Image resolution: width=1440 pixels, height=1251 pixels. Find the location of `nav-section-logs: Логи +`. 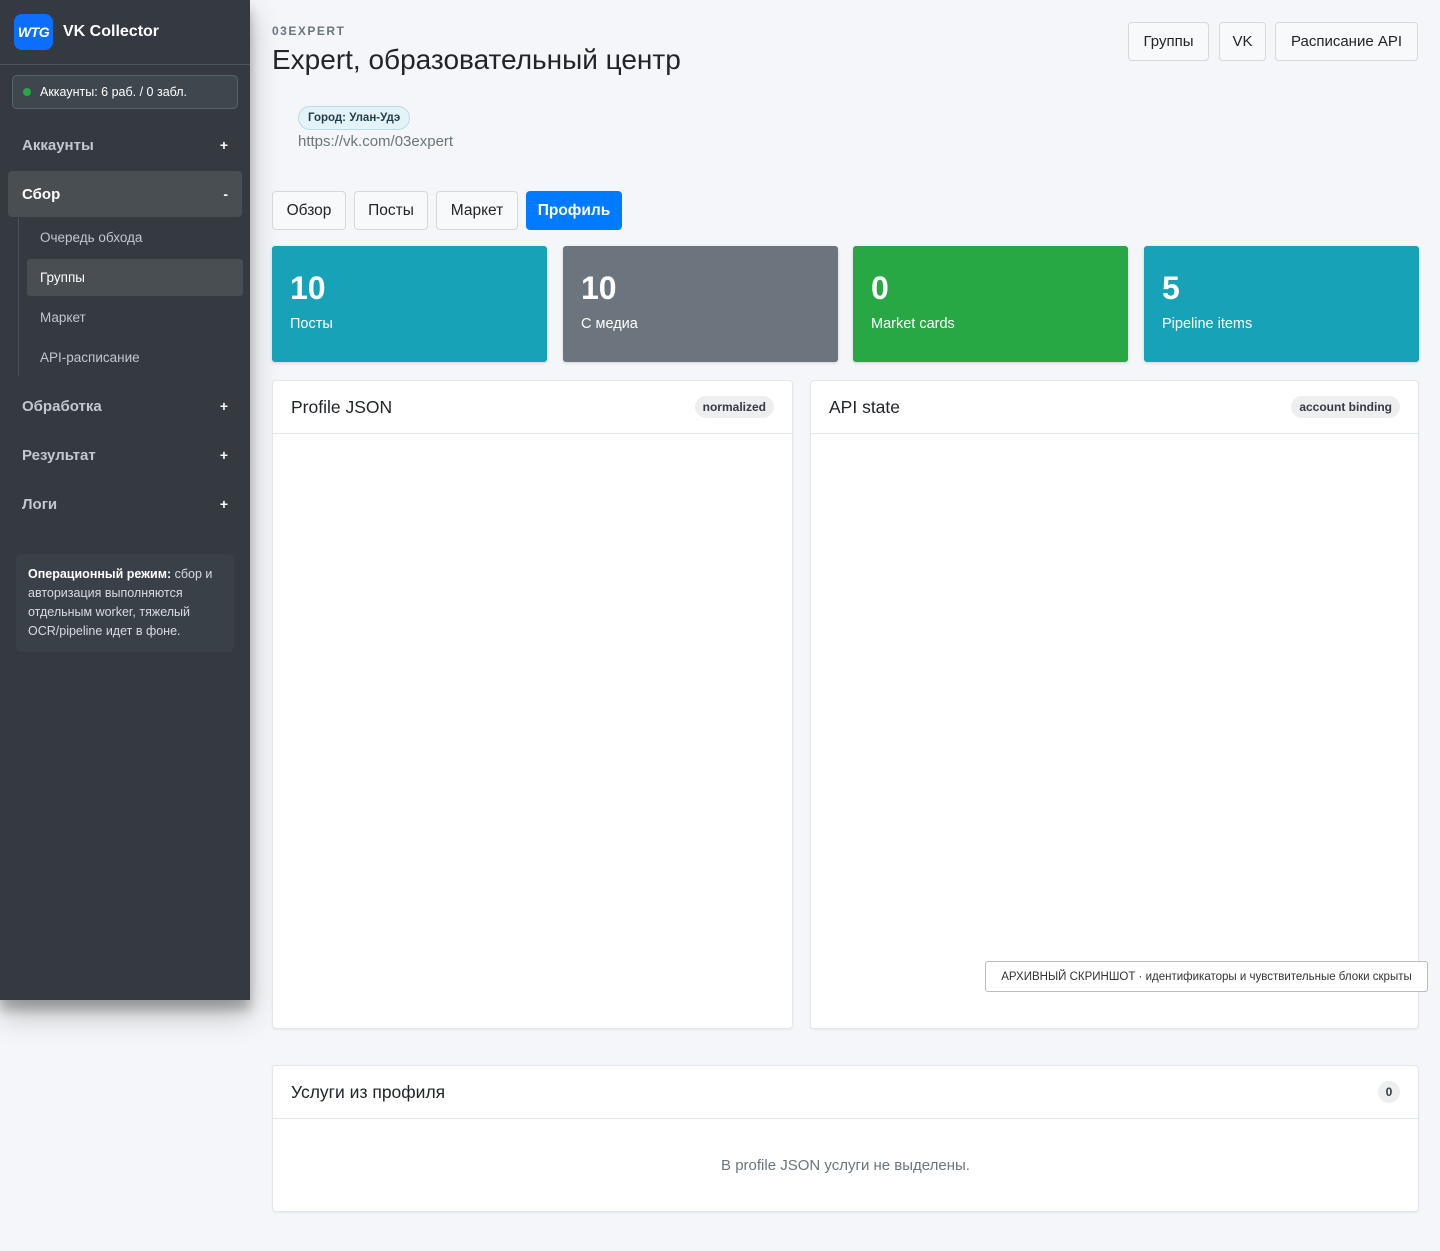

nav-section-logs: Логи + is located at coordinates (125, 504).